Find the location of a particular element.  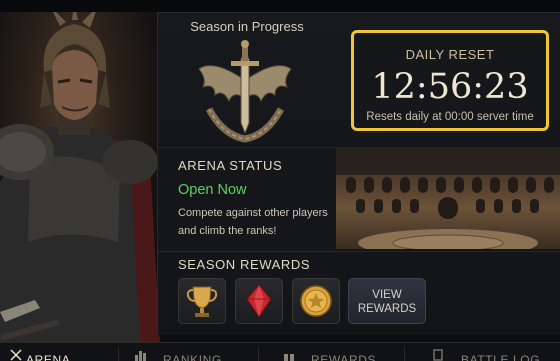

season-rewards-title: SEASON REWARDS is located at coordinates (244, 264).